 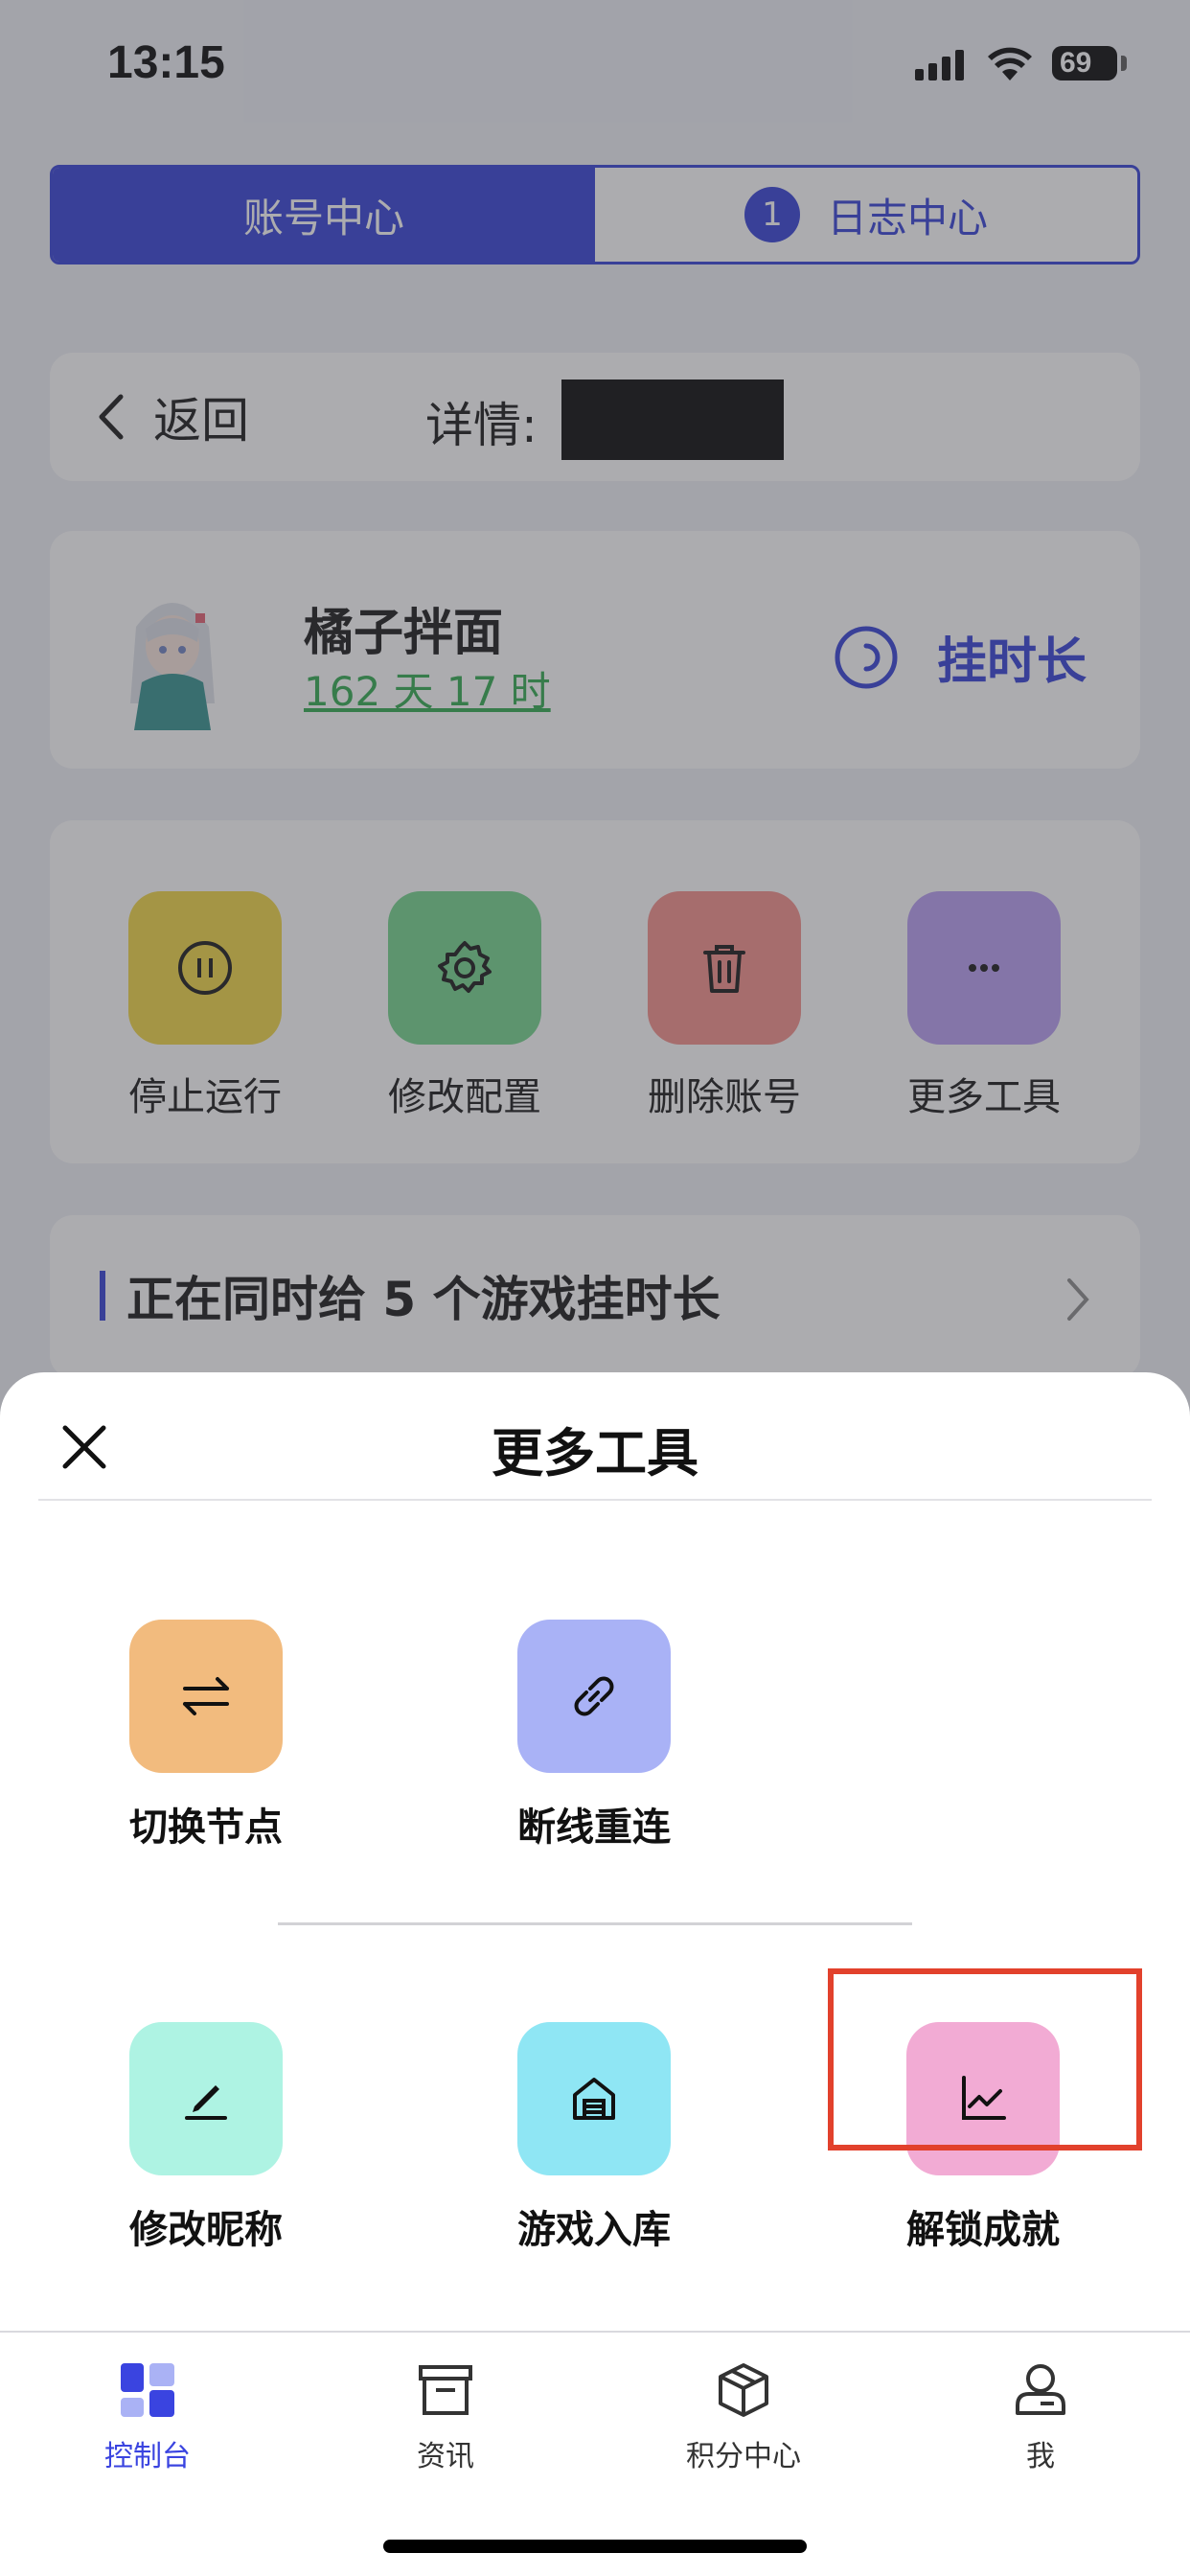 I want to click on tab-points-center: 积分中心, so click(x=744, y=2416).